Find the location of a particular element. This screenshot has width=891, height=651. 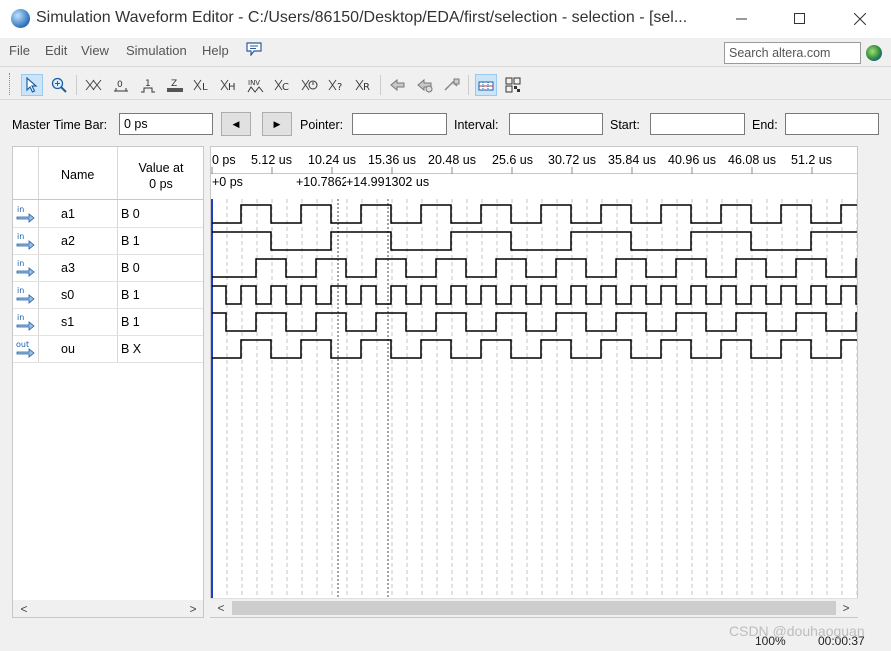

snap-grid-icon is located at coordinates (486, 86).